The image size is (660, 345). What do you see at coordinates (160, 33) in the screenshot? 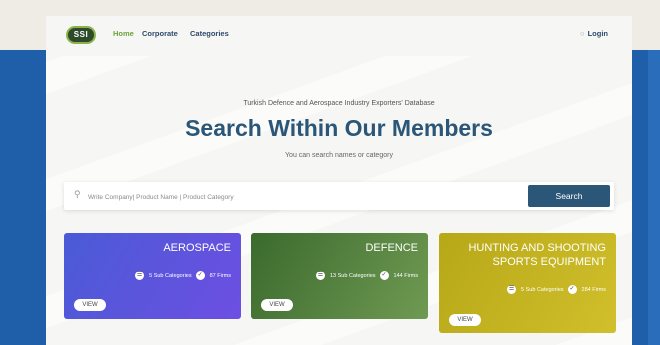
I see `nav-link-corporate: Corporate` at bounding box center [160, 33].